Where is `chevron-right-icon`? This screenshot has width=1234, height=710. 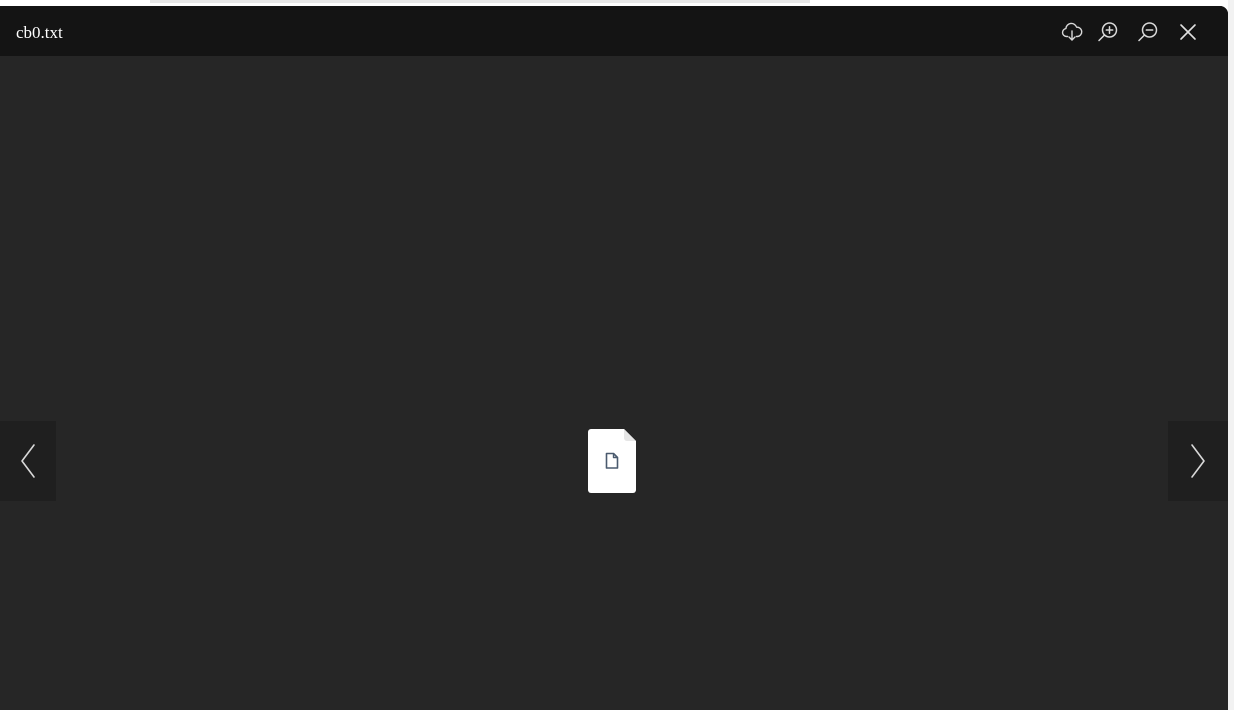 chevron-right-icon is located at coordinates (1198, 461).